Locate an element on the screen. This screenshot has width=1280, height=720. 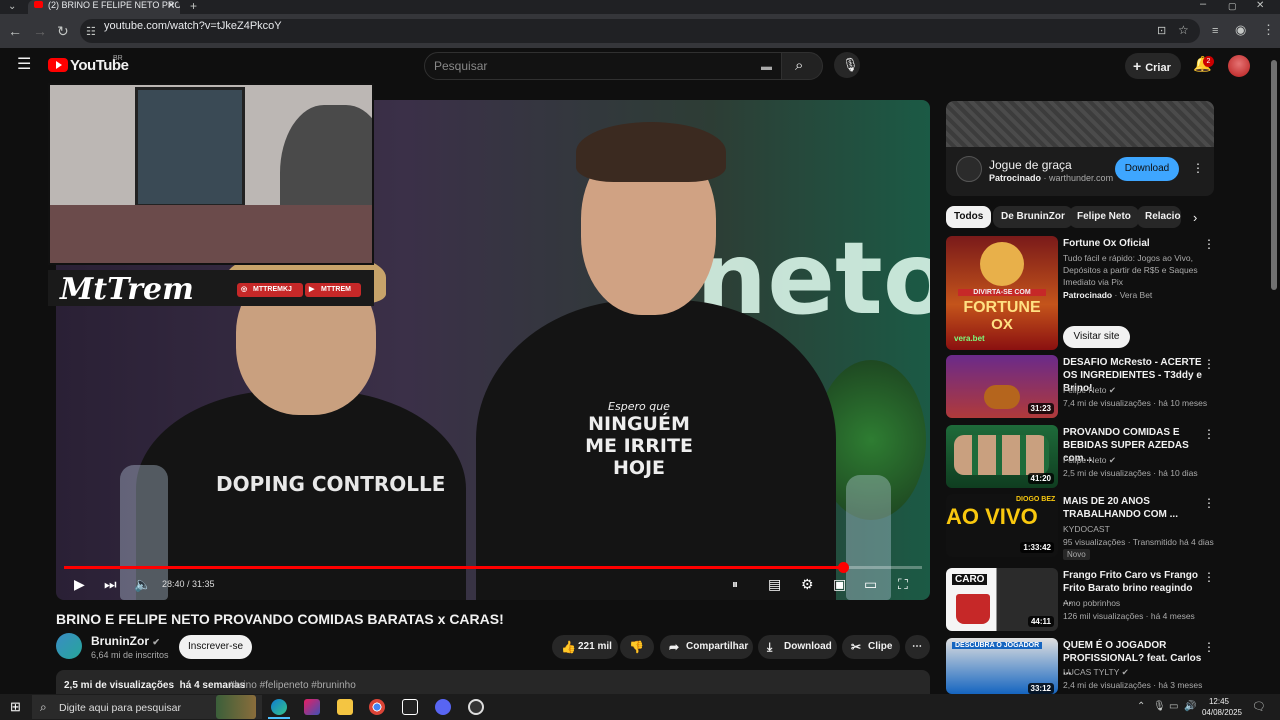
volume-icon: 🔈 is located at coordinates (142, 584).